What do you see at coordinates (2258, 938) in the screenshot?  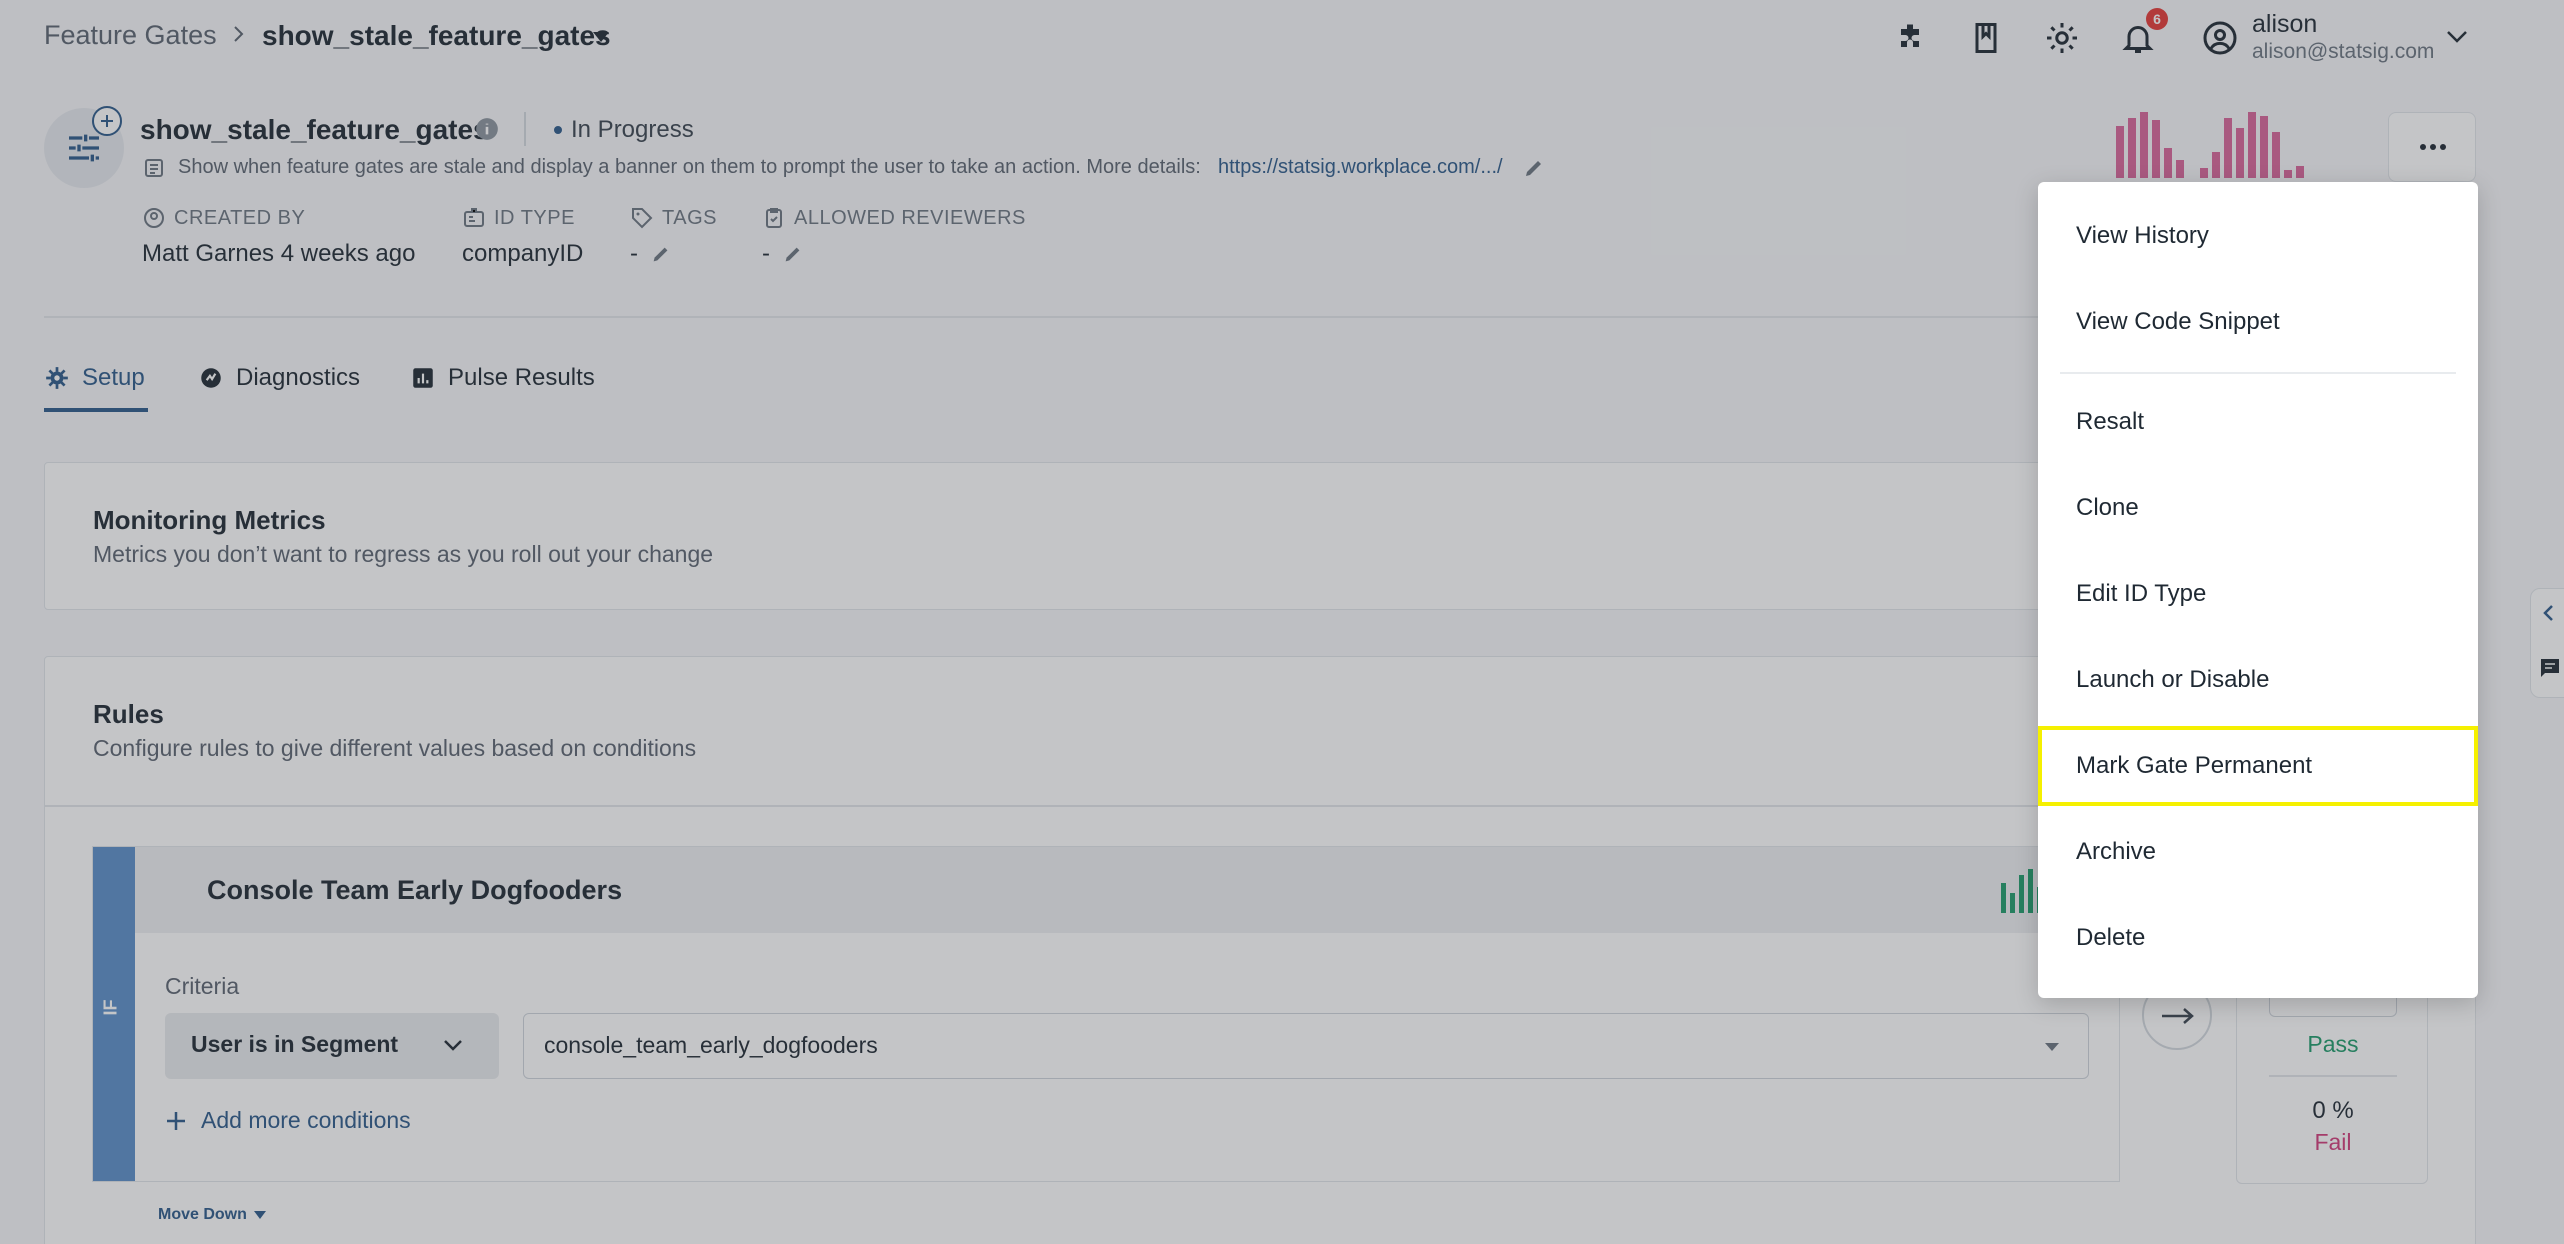 I see `menu-item-delete: Delete` at bounding box center [2258, 938].